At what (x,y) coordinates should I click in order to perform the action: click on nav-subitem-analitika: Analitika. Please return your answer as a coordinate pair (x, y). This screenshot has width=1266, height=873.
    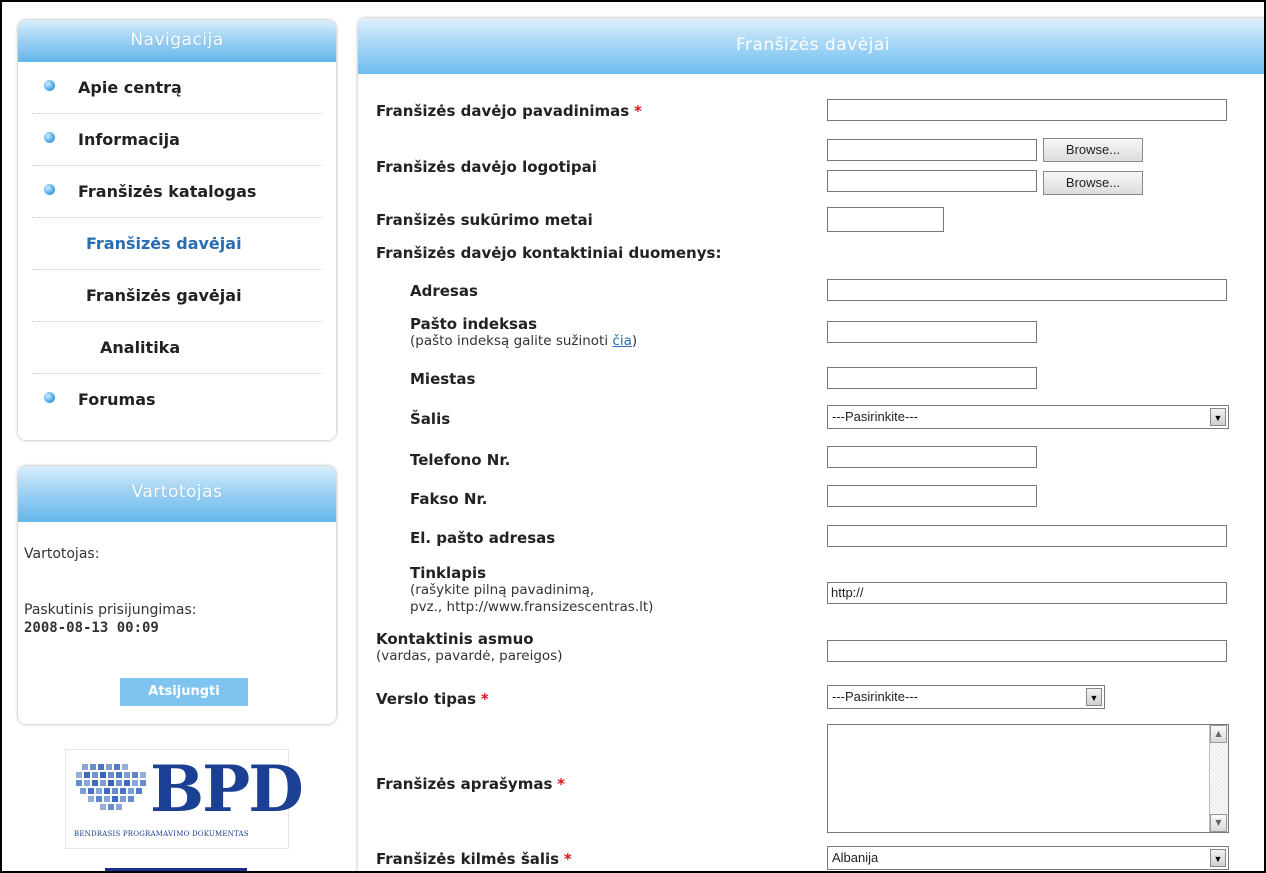
    Looking at the image, I should click on (177, 348).